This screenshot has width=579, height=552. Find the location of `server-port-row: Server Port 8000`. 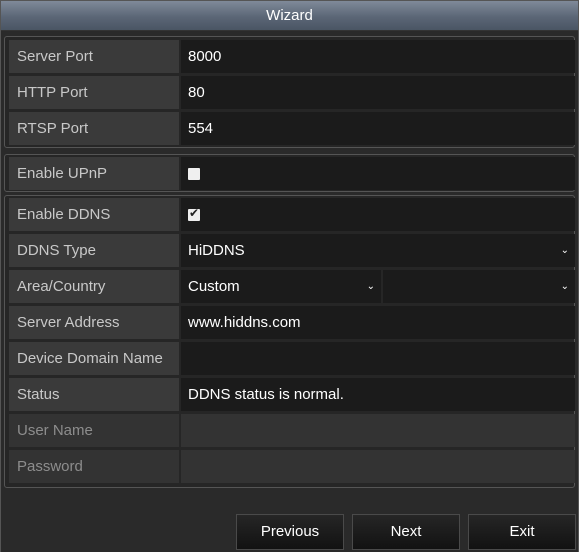

server-port-row: Server Port 8000 is located at coordinates (292, 56).